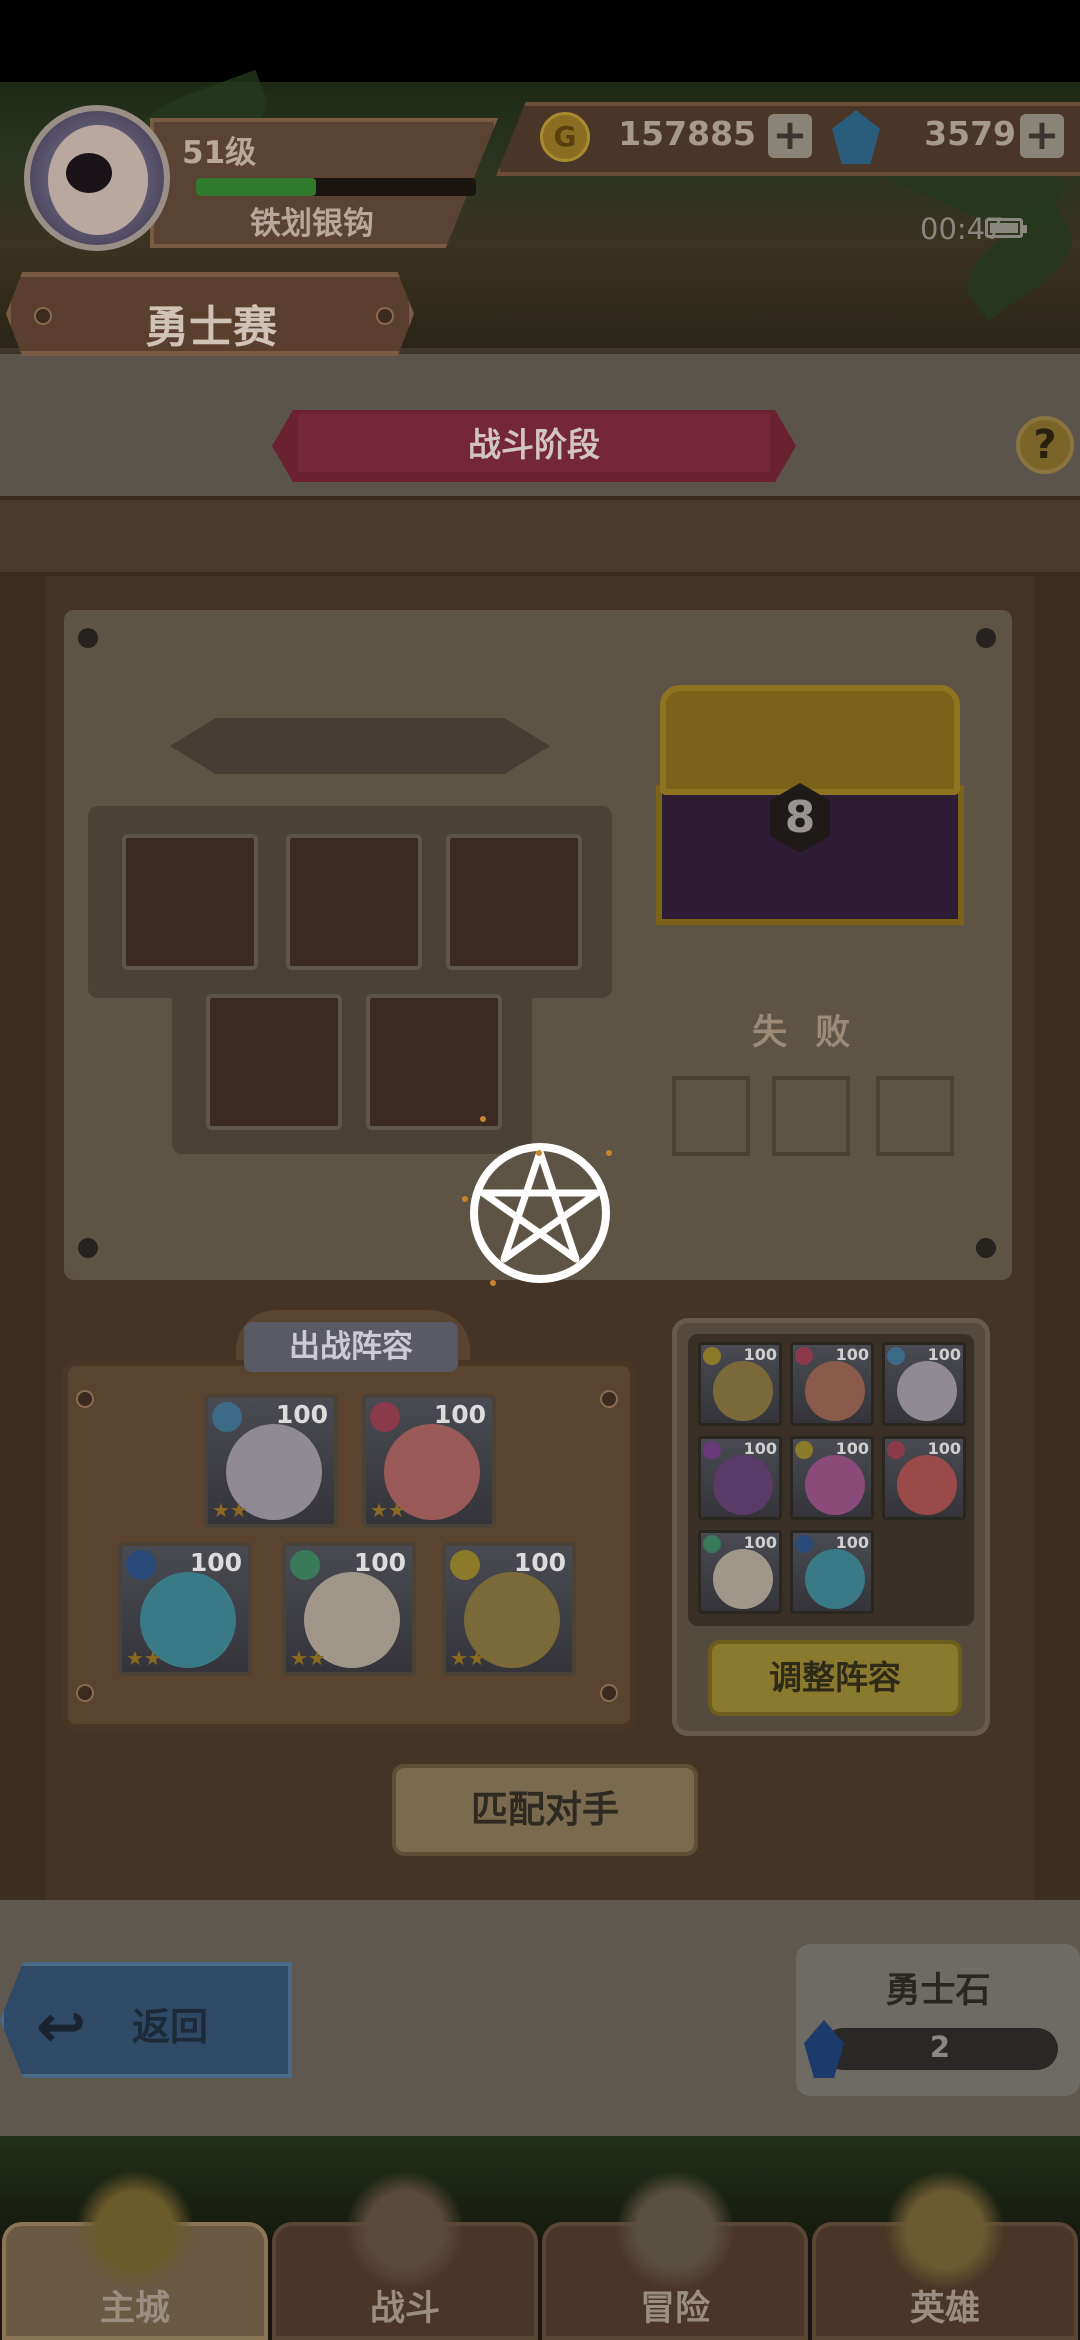  What do you see at coordinates (89, 173) in the screenshot?
I see `eyepatch-icon` at bounding box center [89, 173].